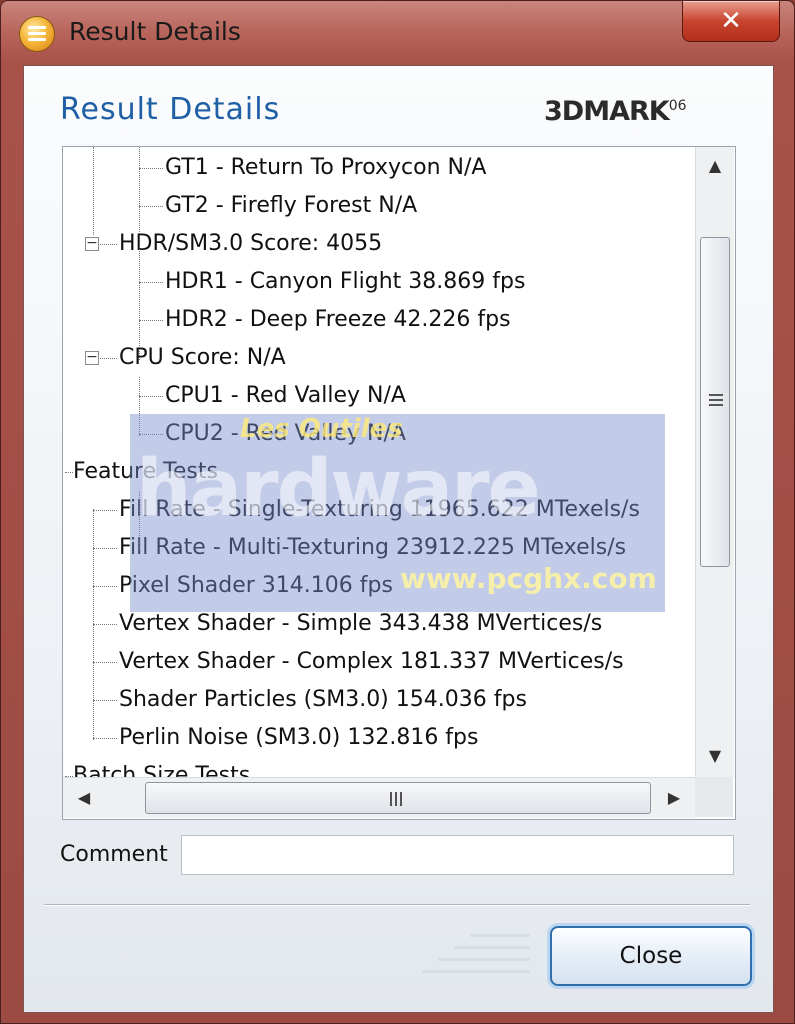  What do you see at coordinates (716, 395) in the screenshot?
I see `grip-icon` at bounding box center [716, 395].